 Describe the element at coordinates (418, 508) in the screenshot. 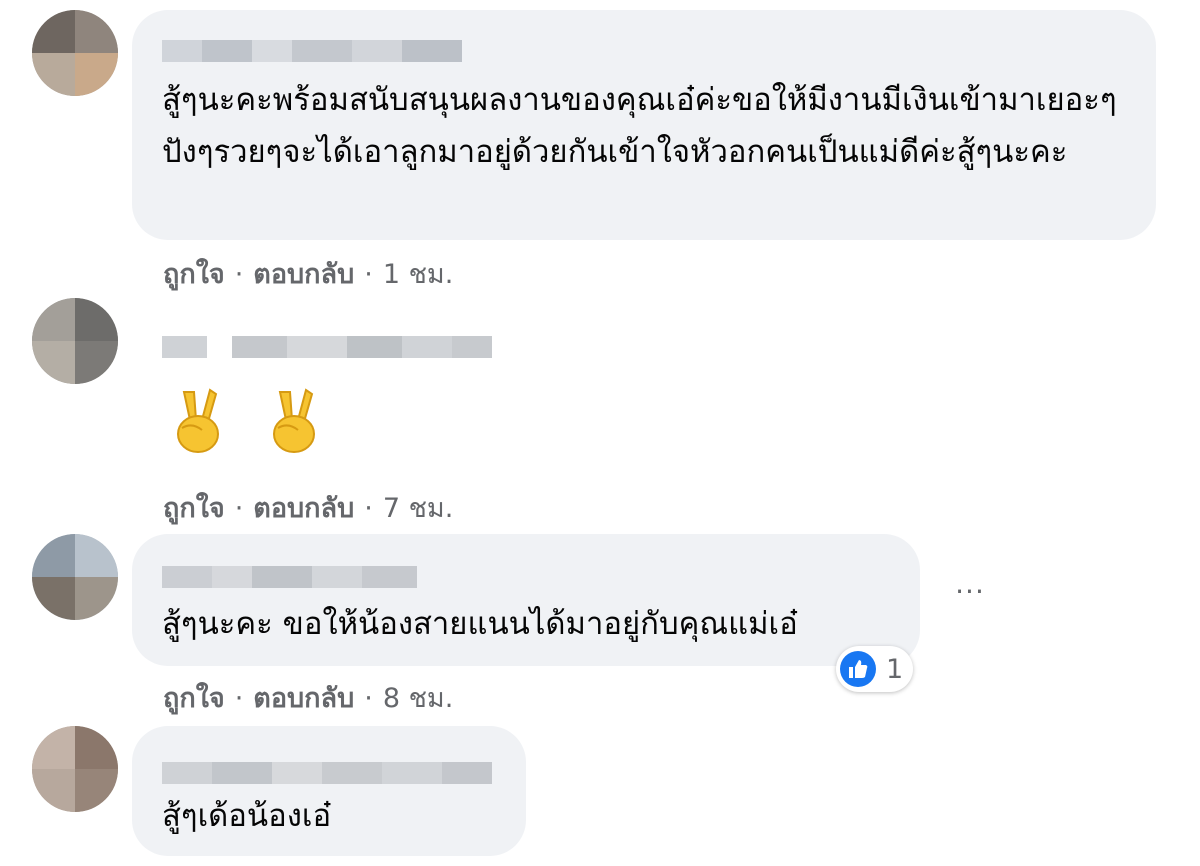

I see `timestamp: 7 ชม.` at that location.